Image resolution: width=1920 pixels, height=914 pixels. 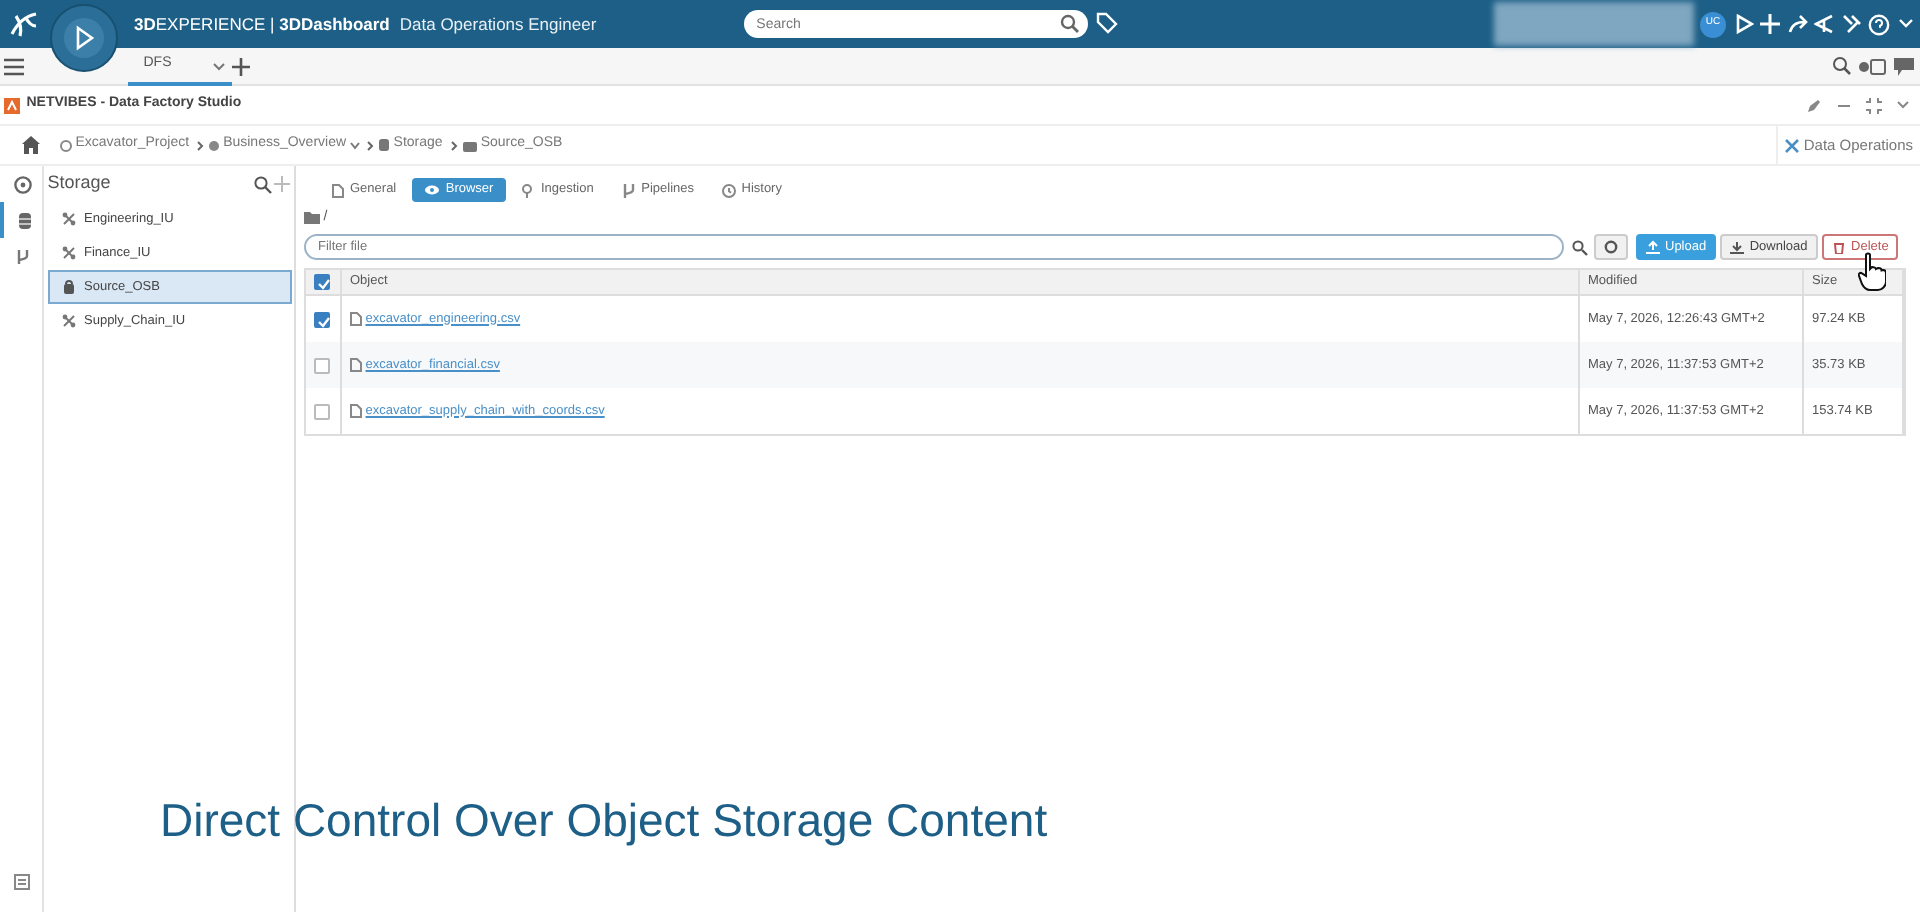 What do you see at coordinates (1838, 247) in the screenshot?
I see `trash-icon` at bounding box center [1838, 247].